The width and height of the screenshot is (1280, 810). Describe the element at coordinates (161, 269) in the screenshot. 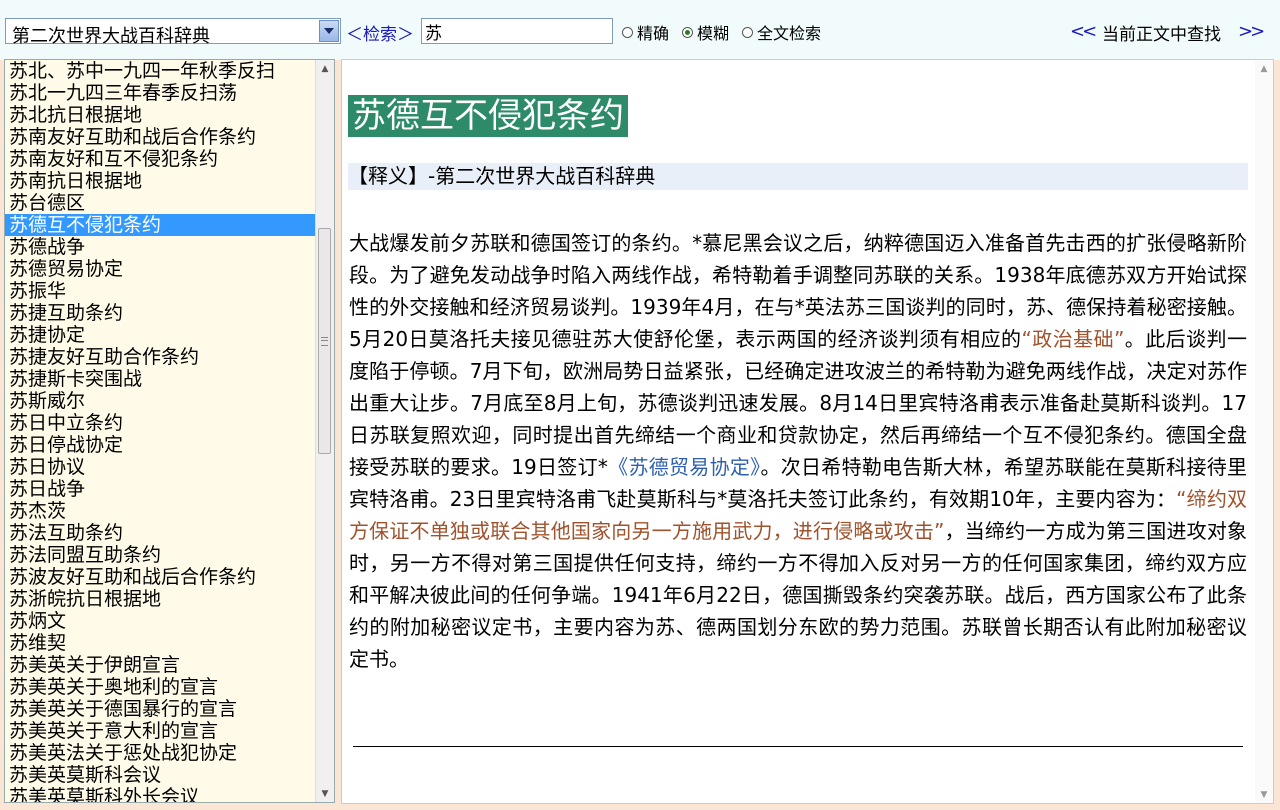

I see `list-item: 苏德贸易协定` at that location.